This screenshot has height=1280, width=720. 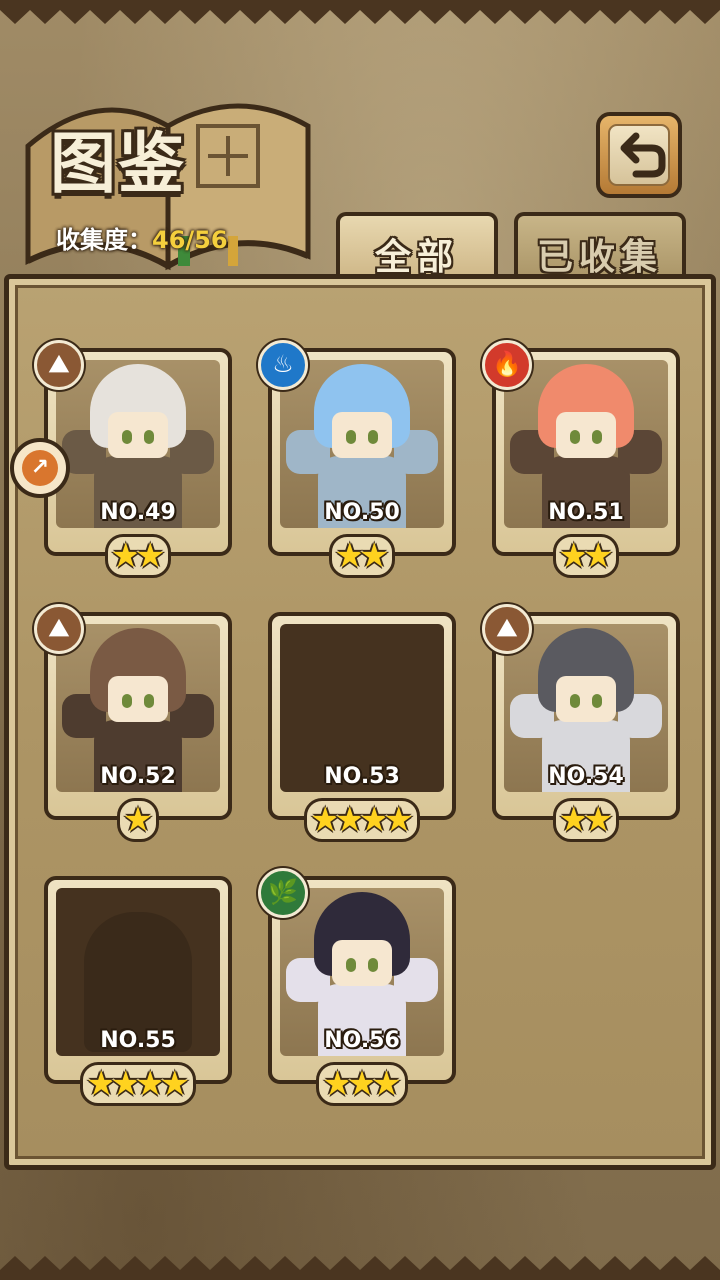 What do you see at coordinates (138, 991) in the screenshot?
I see `monster-card: NO.55 ★★★★` at bounding box center [138, 991].